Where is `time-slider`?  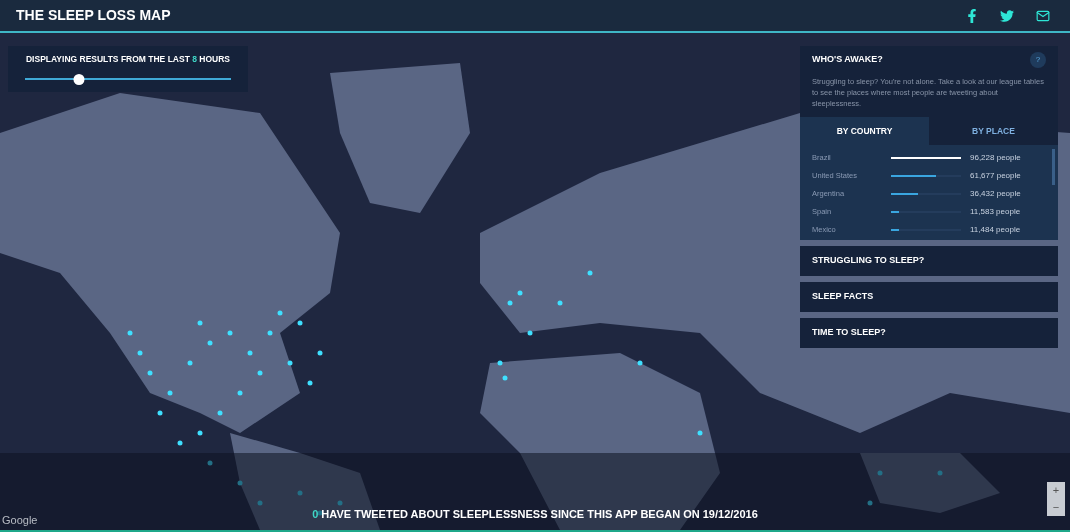 time-slider is located at coordinates (128, 79).